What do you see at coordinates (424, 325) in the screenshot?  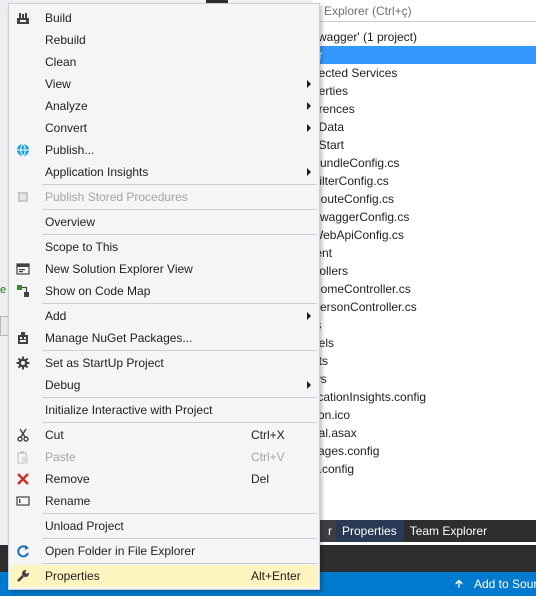 I see `tree-item: ts` at bounding box center [424, 325].